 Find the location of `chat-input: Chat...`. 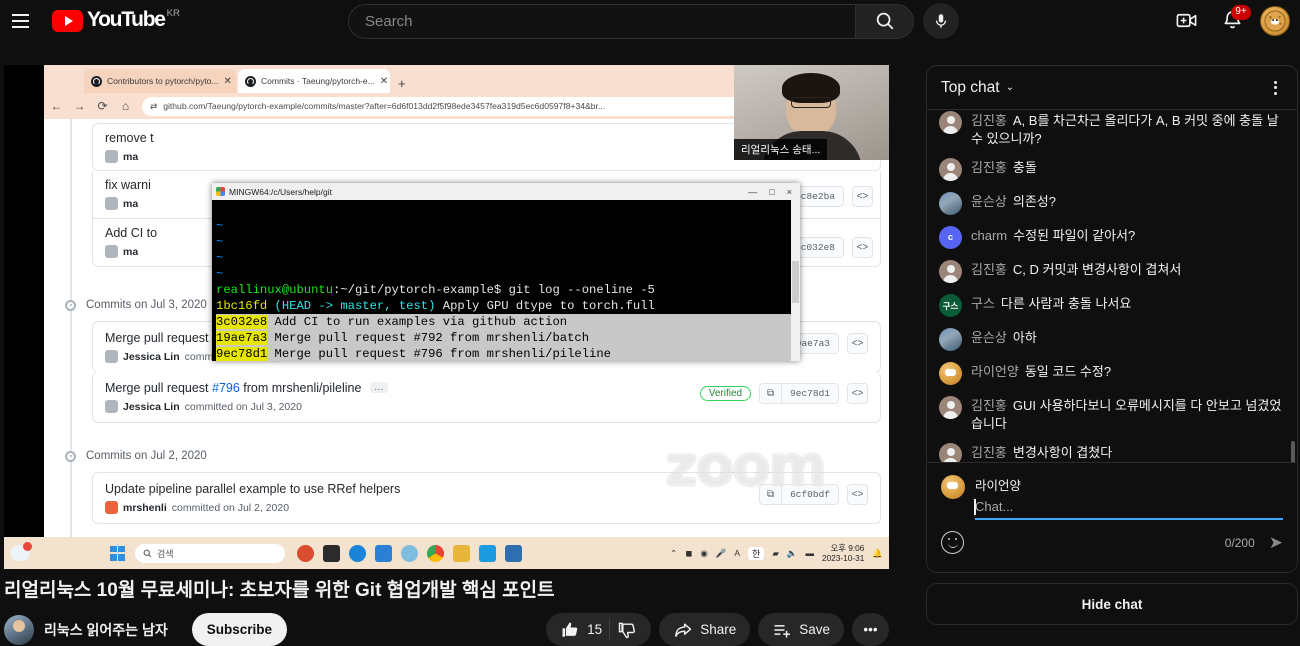

chat-input: Chat... is located at coordinates (1128, 509).